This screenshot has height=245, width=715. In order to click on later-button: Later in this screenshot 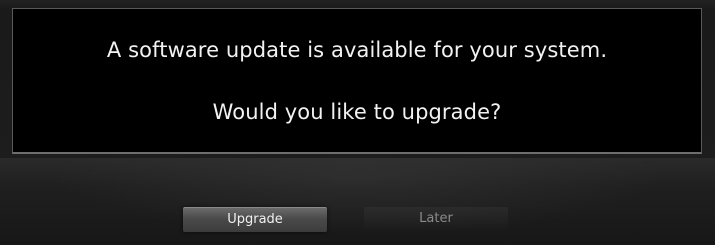, I will do `click(436, 219)`.